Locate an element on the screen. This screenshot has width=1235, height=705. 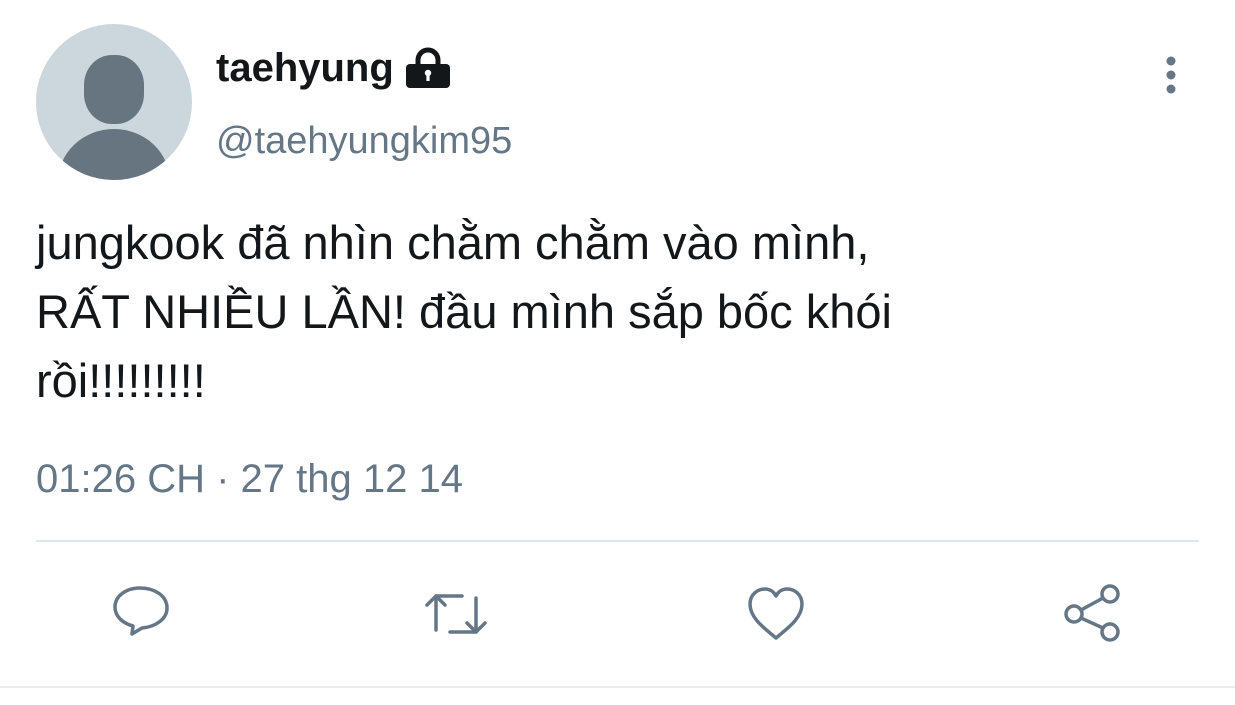
like-button is located at coordinates (776, 614).